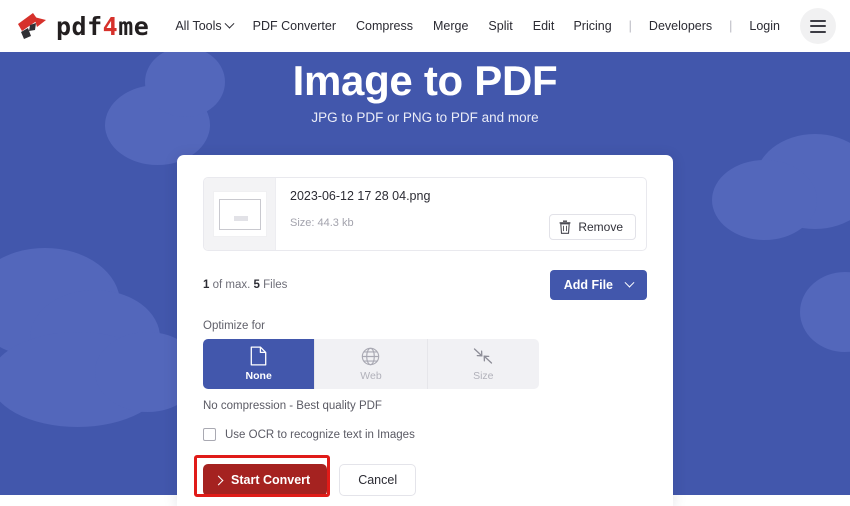 The image size is (850, 506). What do you see at coordinates (271, 480) in the screenshot?
I see `start-convert-label: Start Convert` at bounding box center [271, 480].